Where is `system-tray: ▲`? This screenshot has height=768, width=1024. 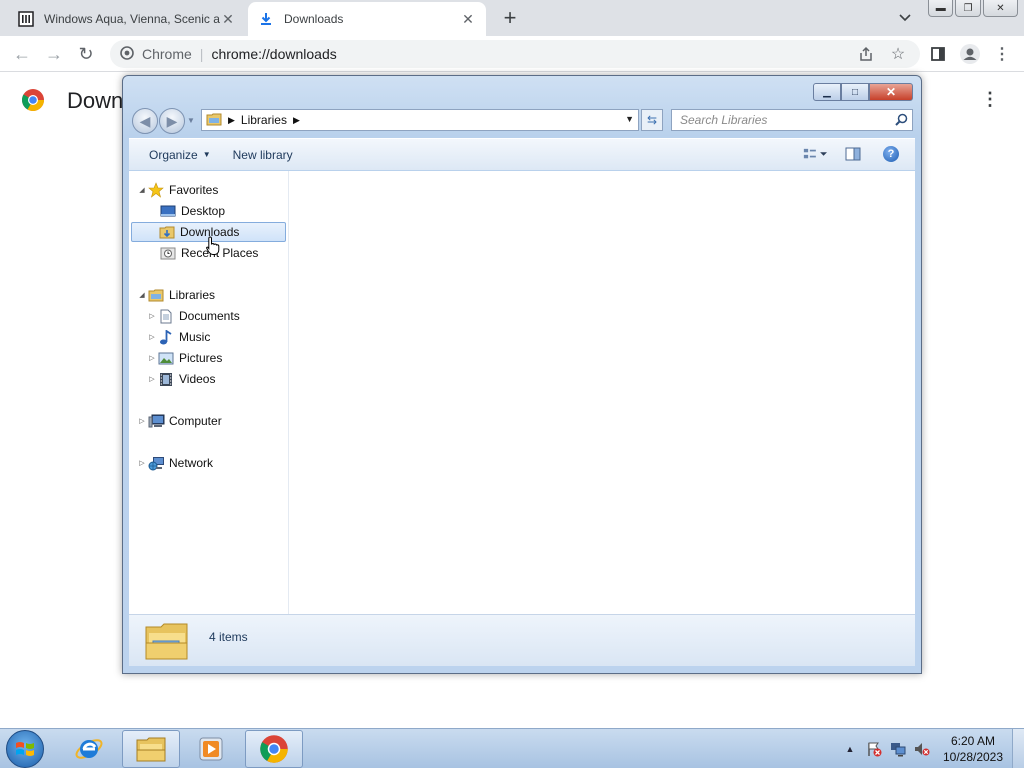
system-tray: ▲ is located at coordinates (886, 748).